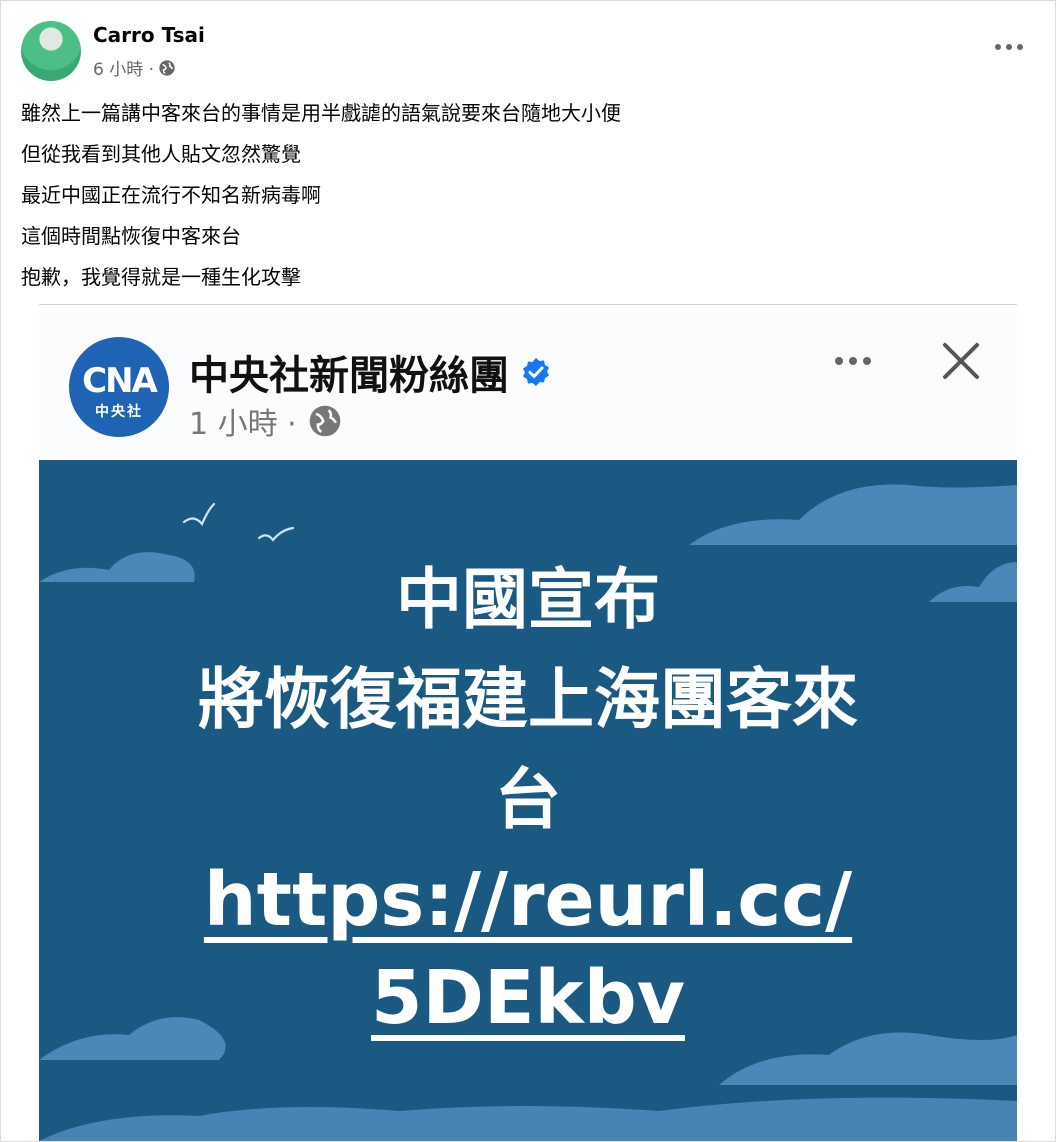 The height and width of the screenshot is (1142, 1056). I want to click on headline-line: 將恢復福建上海團客來, so click(528, 699).